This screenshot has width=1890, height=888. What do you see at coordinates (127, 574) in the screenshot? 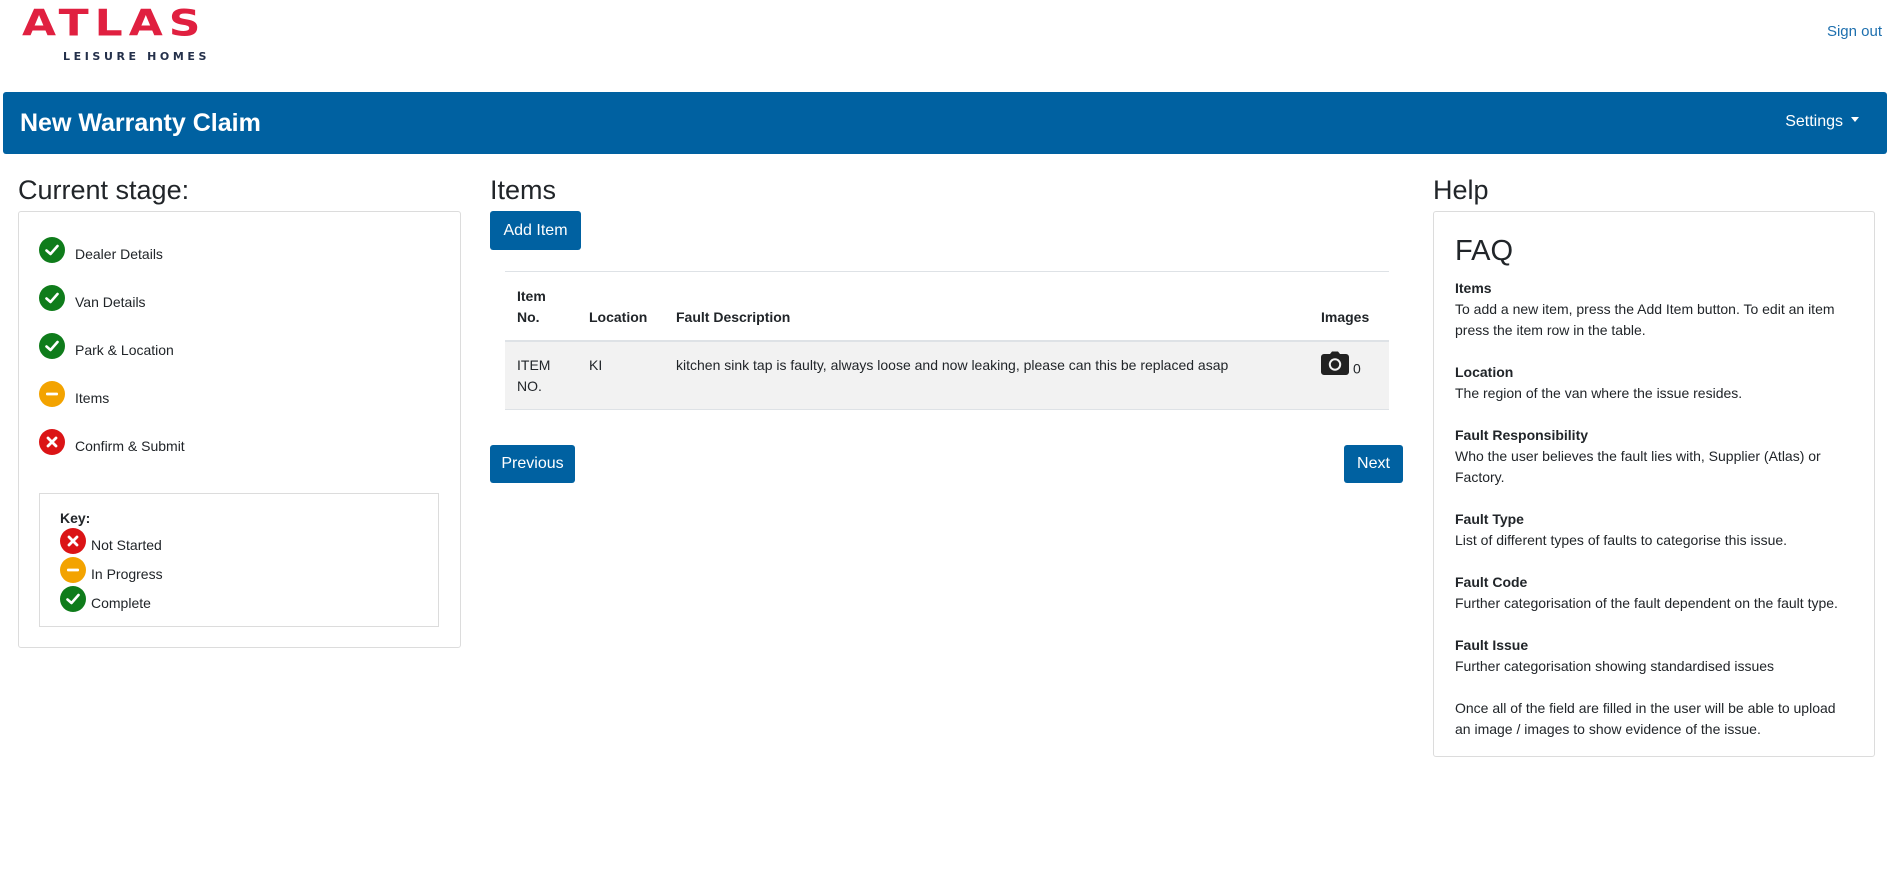
I see `key-label: In Progress` at bounding box center [127, 574].